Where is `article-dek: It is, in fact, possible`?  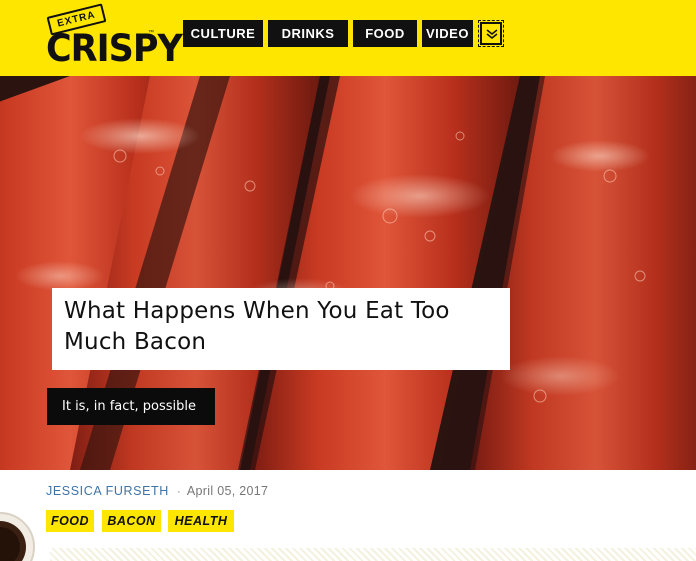 article-dek: It is, in fact, possible is located at coordinates (131, 406).